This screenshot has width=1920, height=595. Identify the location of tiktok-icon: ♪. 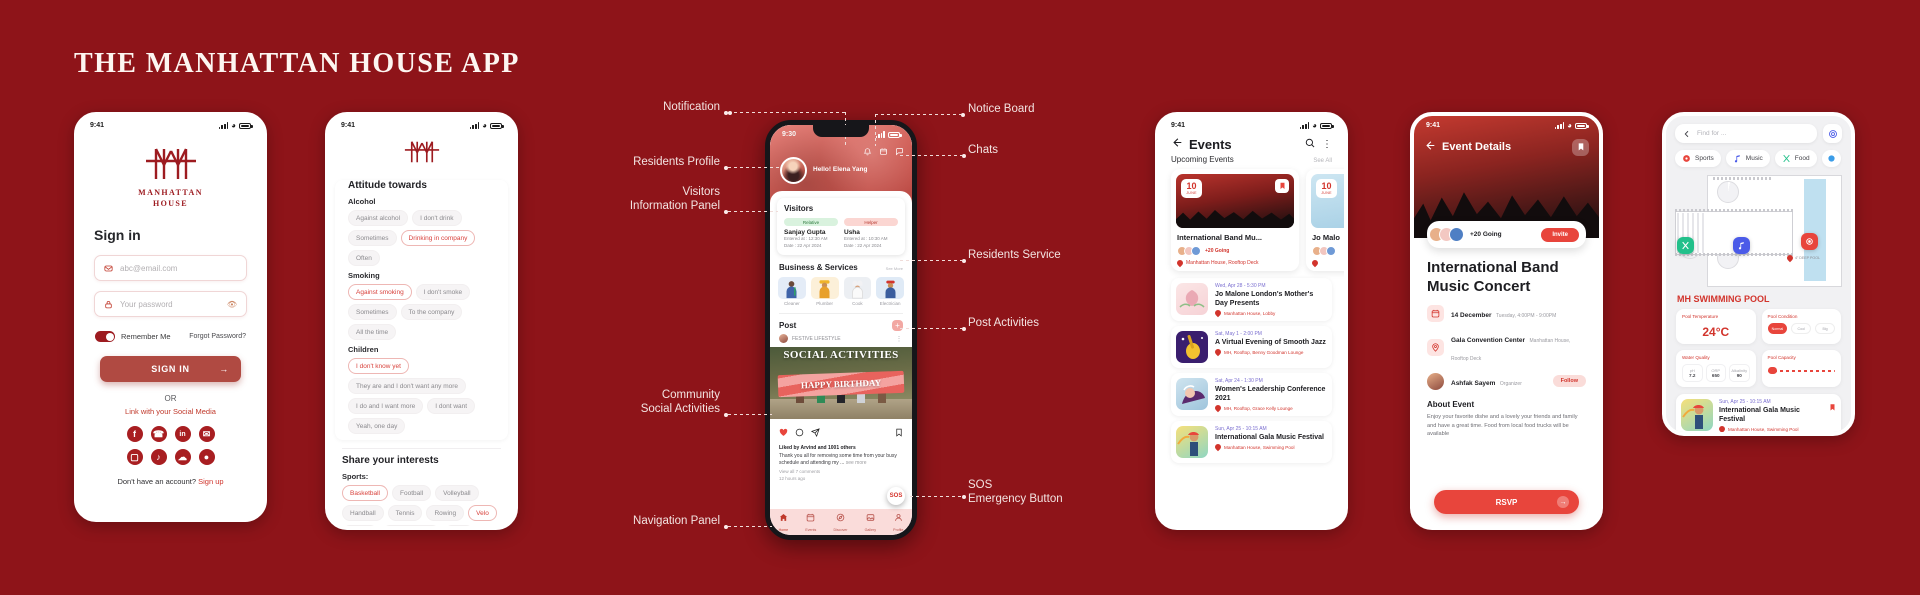
(158, 457).